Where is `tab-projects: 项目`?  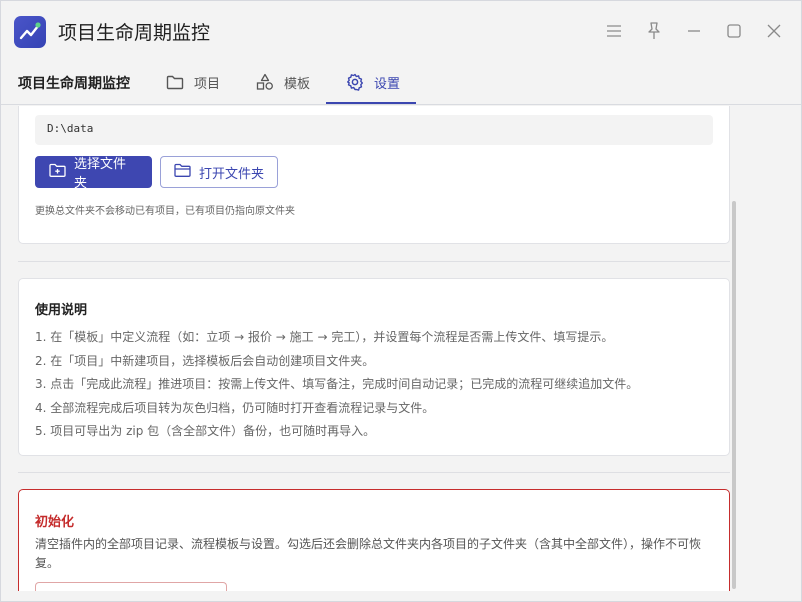
tab-projects: 项目 is located at coordinates (192, 82).